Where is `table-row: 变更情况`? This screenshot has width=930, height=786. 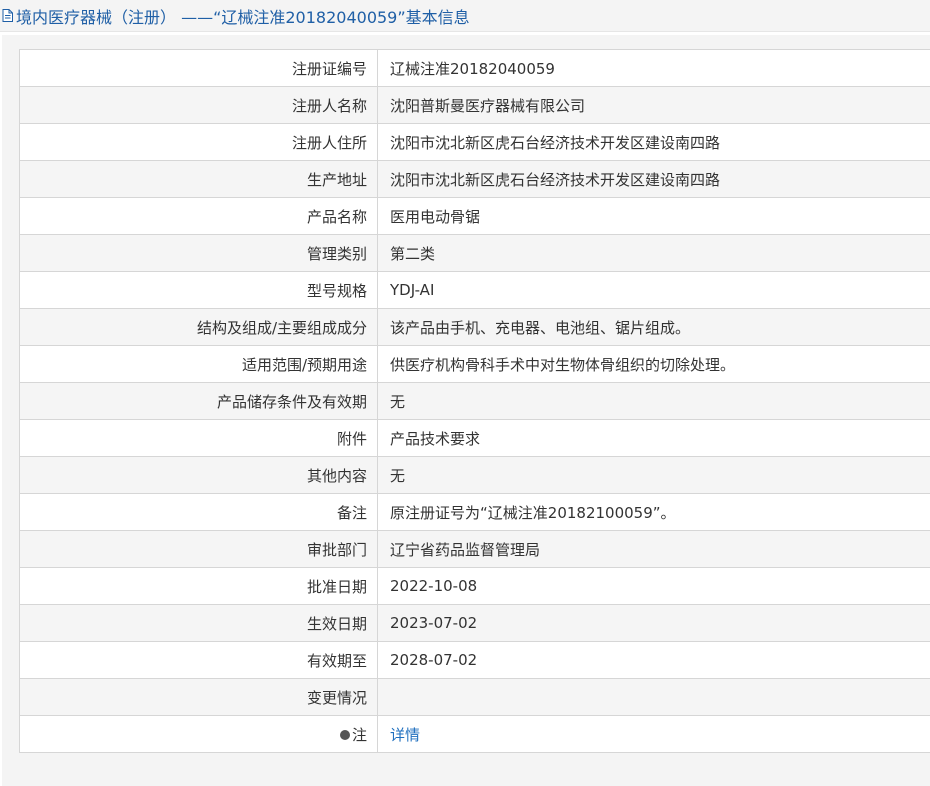
table-row: 变更情况 is located at coordinates (474, 697).